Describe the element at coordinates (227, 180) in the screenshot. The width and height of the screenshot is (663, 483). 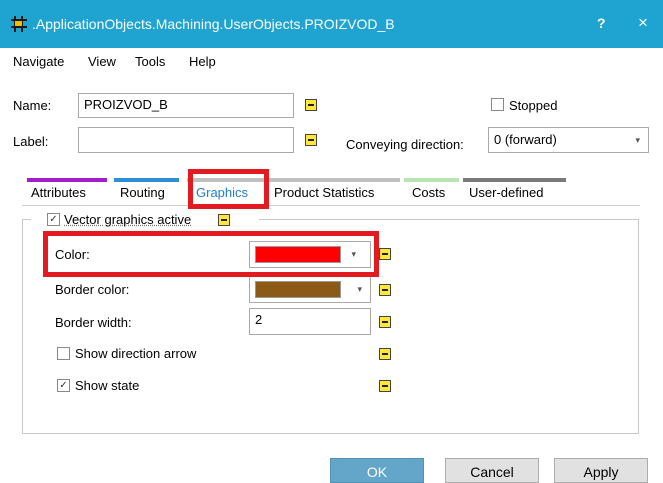
I see `tab-bar-graphics` at that location.